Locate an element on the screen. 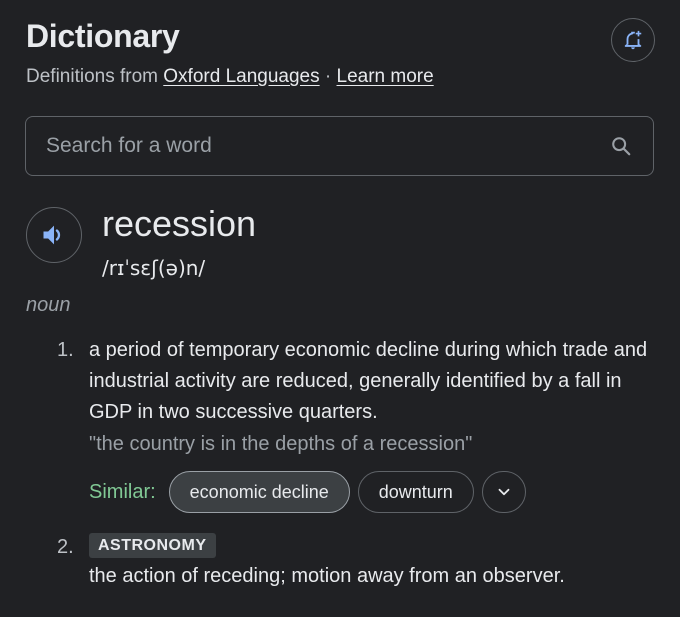  similar-chip-downturn: downturn is located at coordinates (415, 492).